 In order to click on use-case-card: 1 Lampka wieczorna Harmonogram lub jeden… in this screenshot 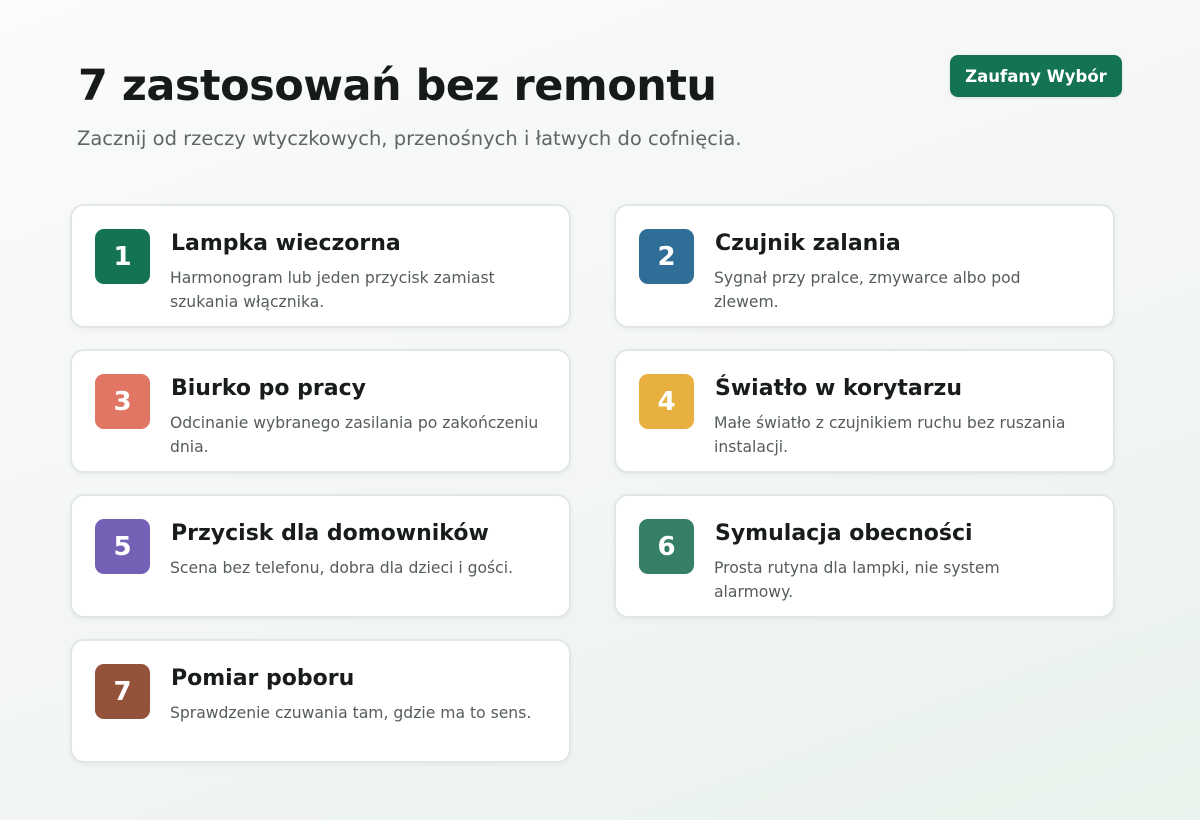, I will do `click(320, 266)`.